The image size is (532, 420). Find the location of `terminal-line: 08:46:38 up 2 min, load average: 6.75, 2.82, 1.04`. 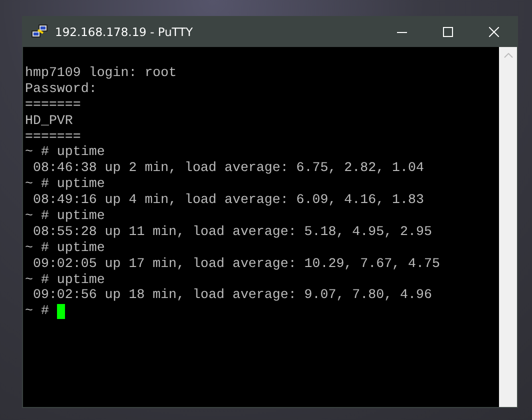

terminal-line: 08:46:38 up 2 min, load average: 6.75, 2.82, 1.04 is located at coordinates (228, 168).